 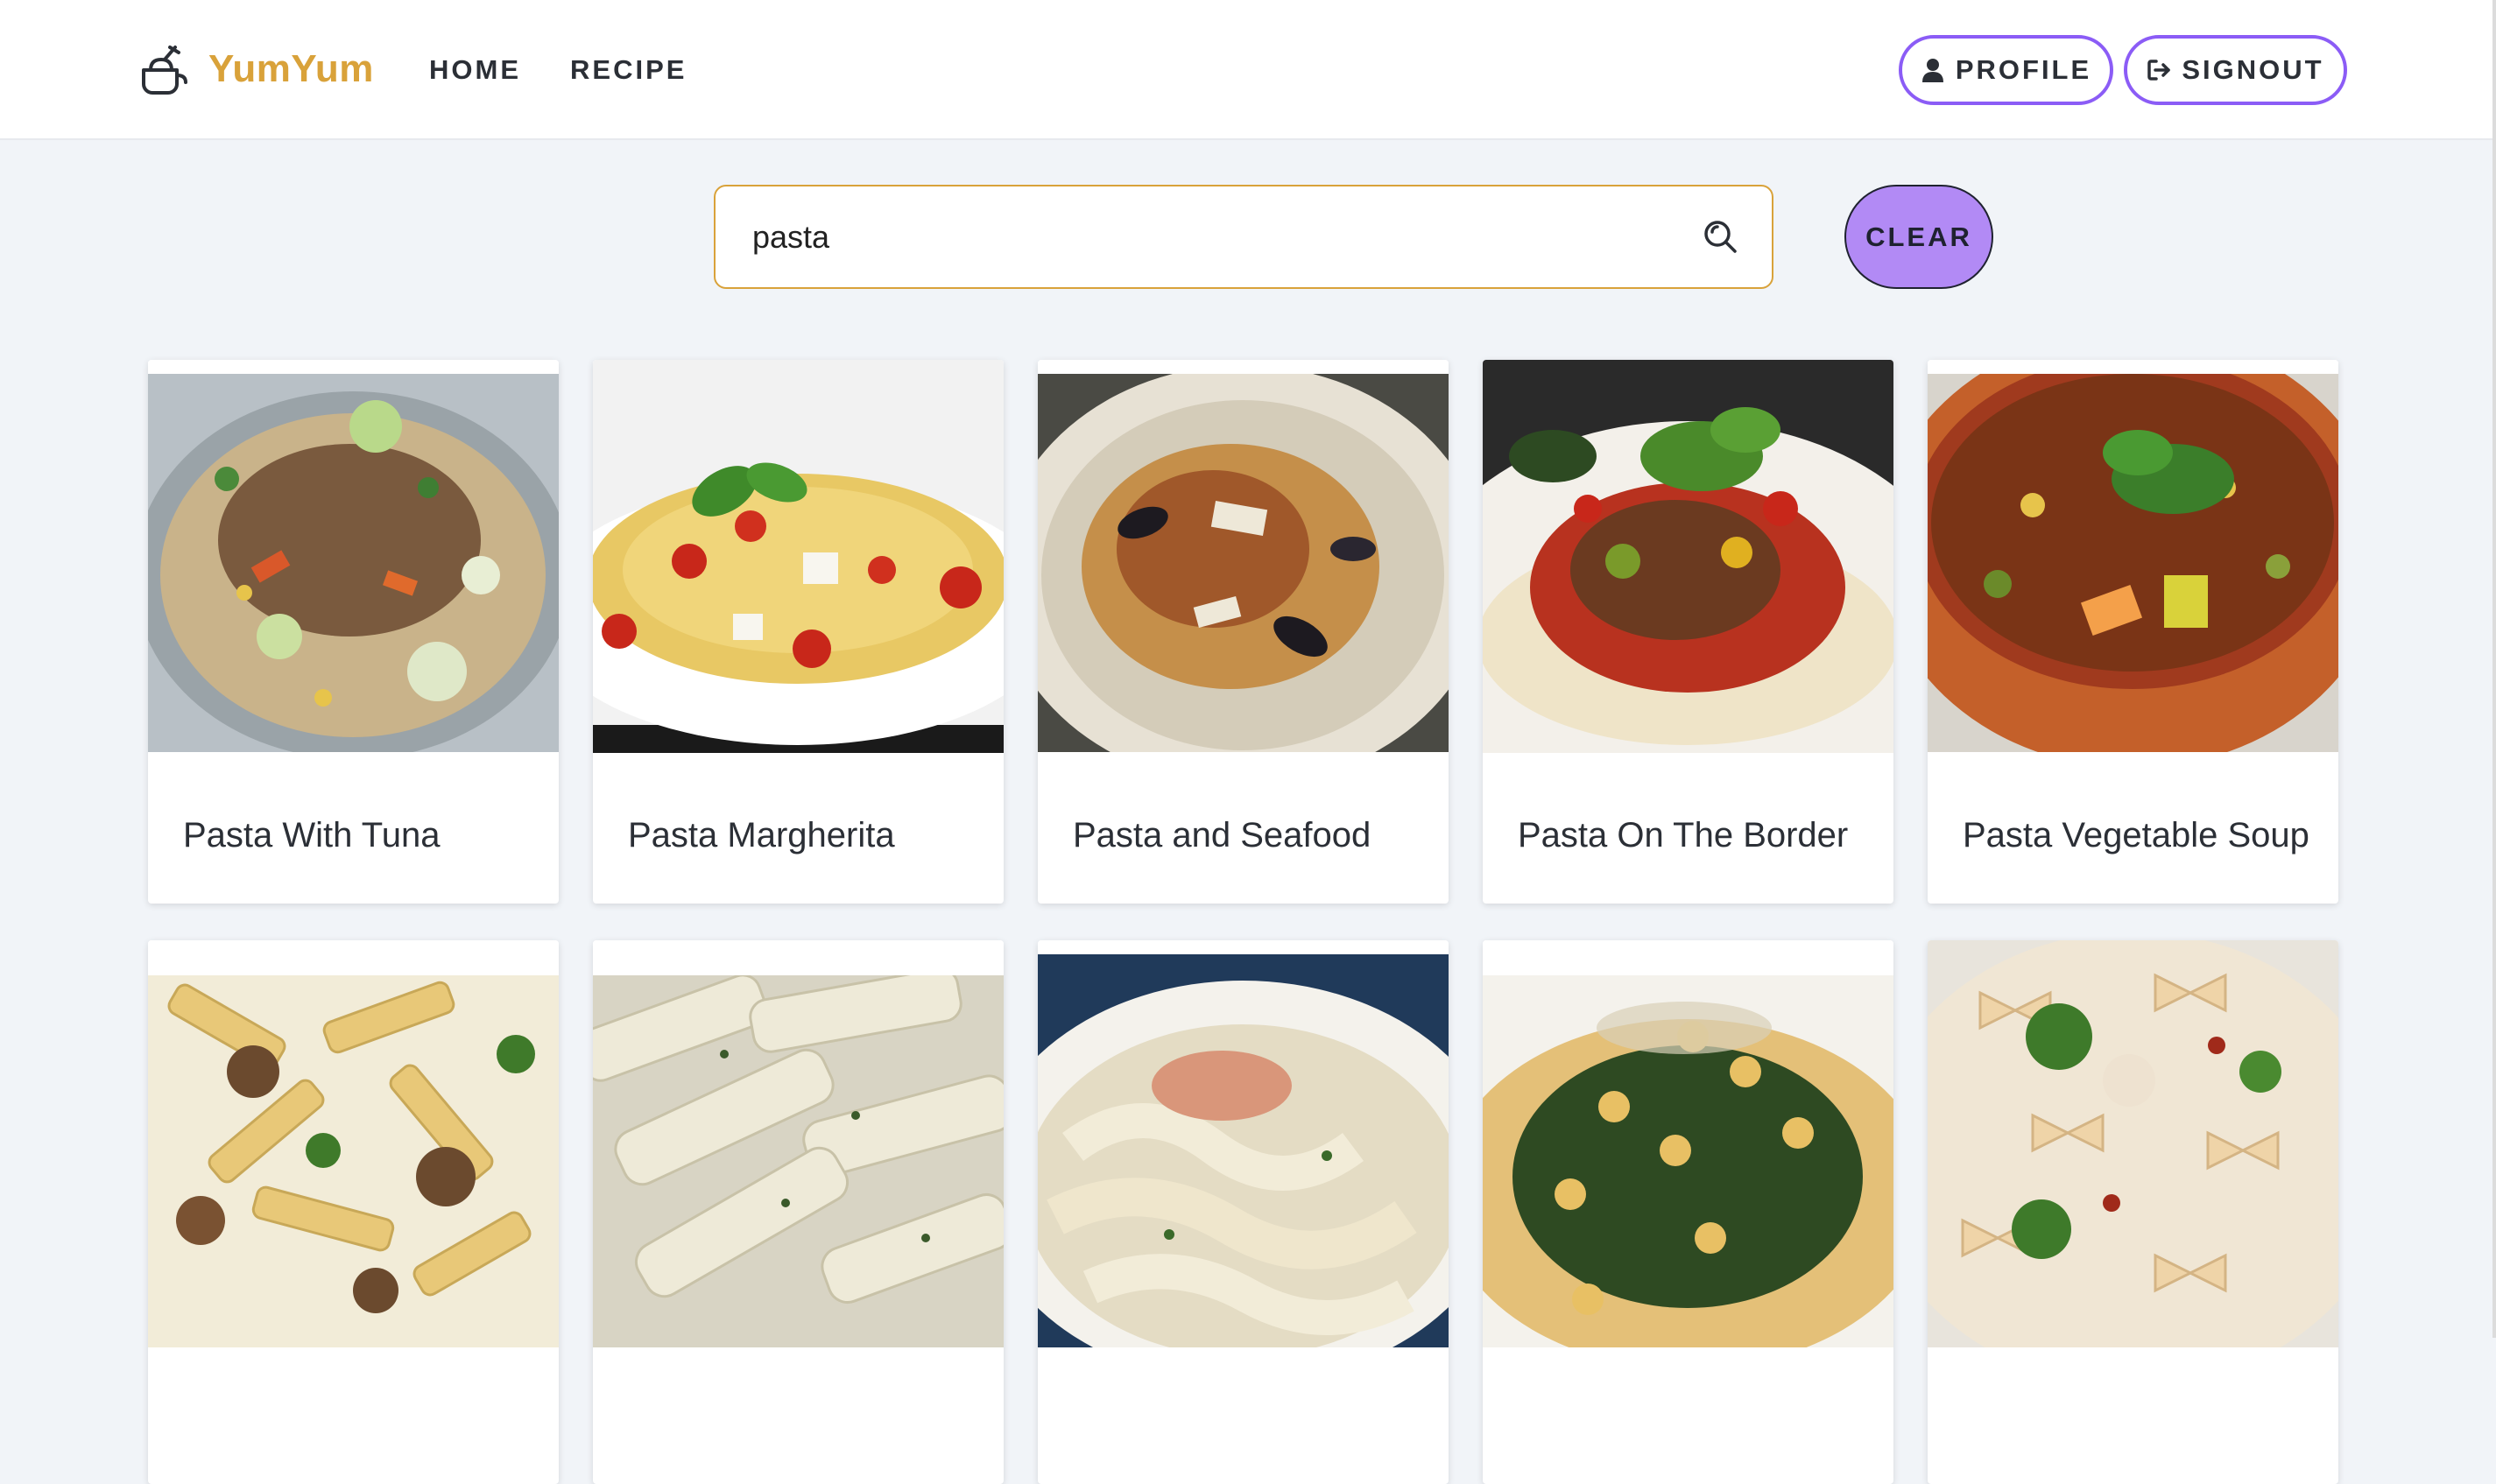 What do you see at coordinates (1243, 1143) in the screenshot?
I see `pappardelle-photo` at bounding box center [1243, 1143].